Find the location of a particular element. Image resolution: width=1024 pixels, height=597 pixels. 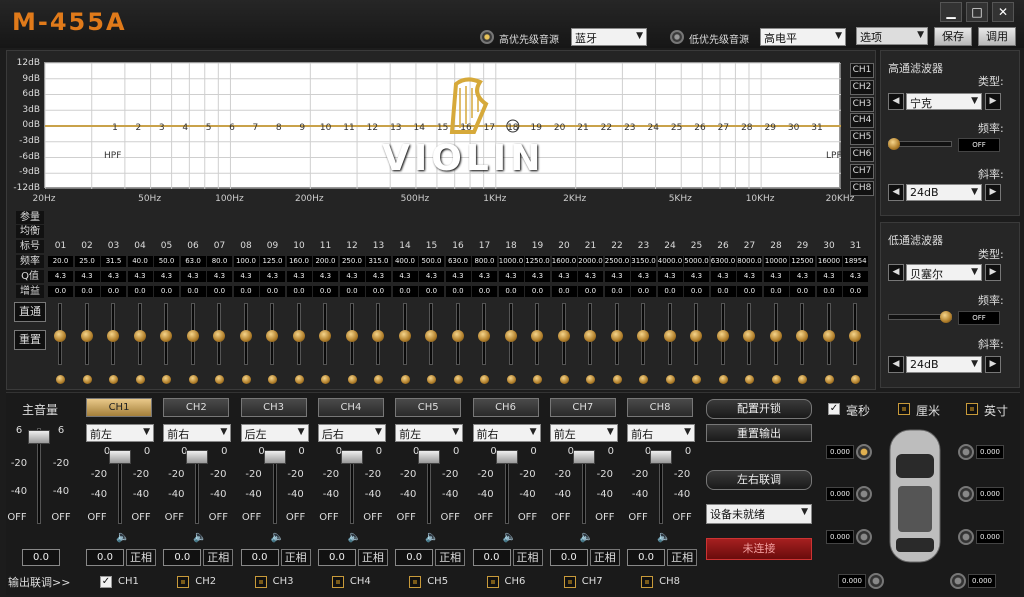

eq-point-number: 4 is located at coordinates (185, 128).